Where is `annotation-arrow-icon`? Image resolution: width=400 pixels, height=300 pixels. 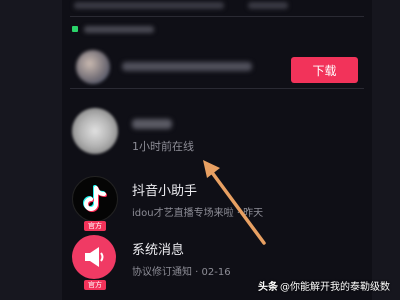 annotation-arrow-icon is located at coordinates (234, 202).